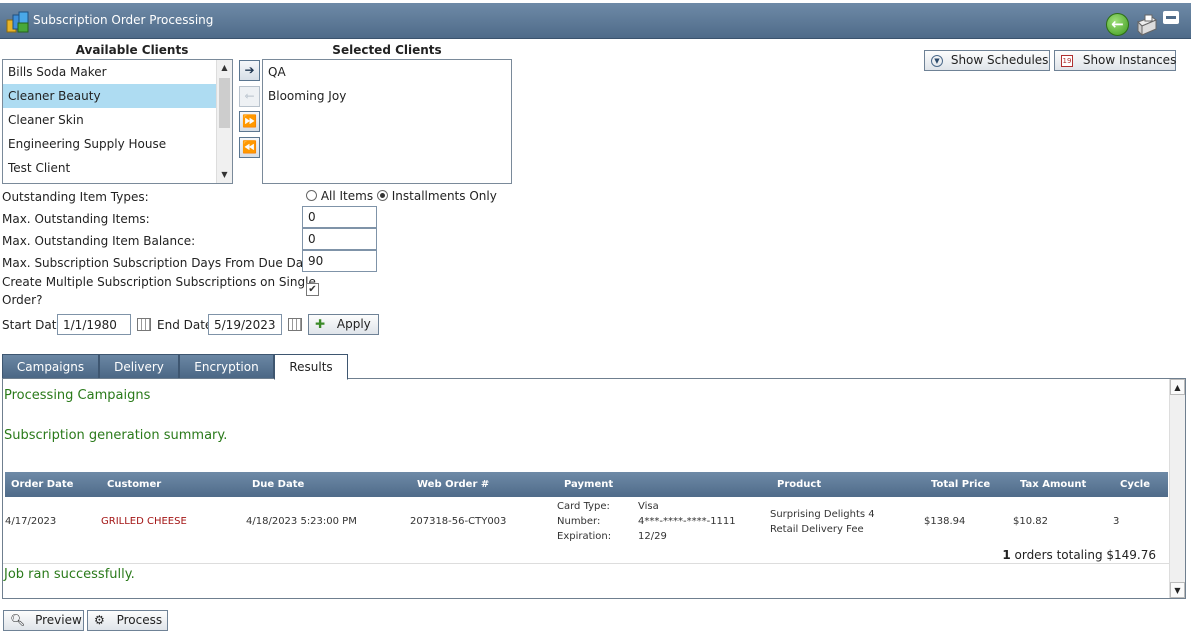  What do you see at coordinates (1177, 488) in the screenshot?
I see `results-scrollbar: ▲ ▼` at bounding box center [1177, 488].